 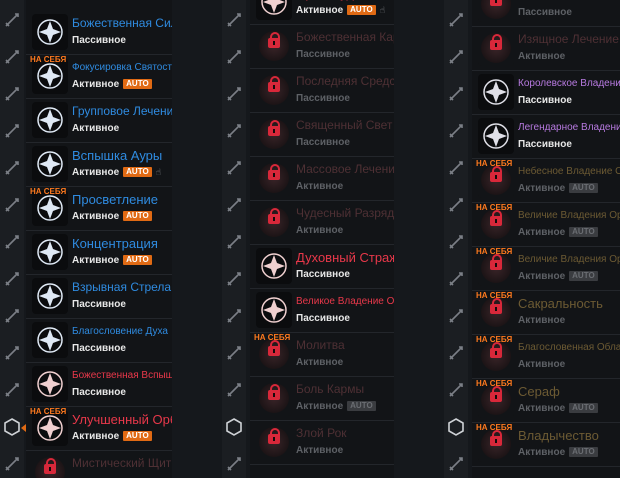 What do you see at coordinates (322, 178) in the screenshot?
I see `skill-row: Массовое Лечение Активное` at bounding box center [322, 178].